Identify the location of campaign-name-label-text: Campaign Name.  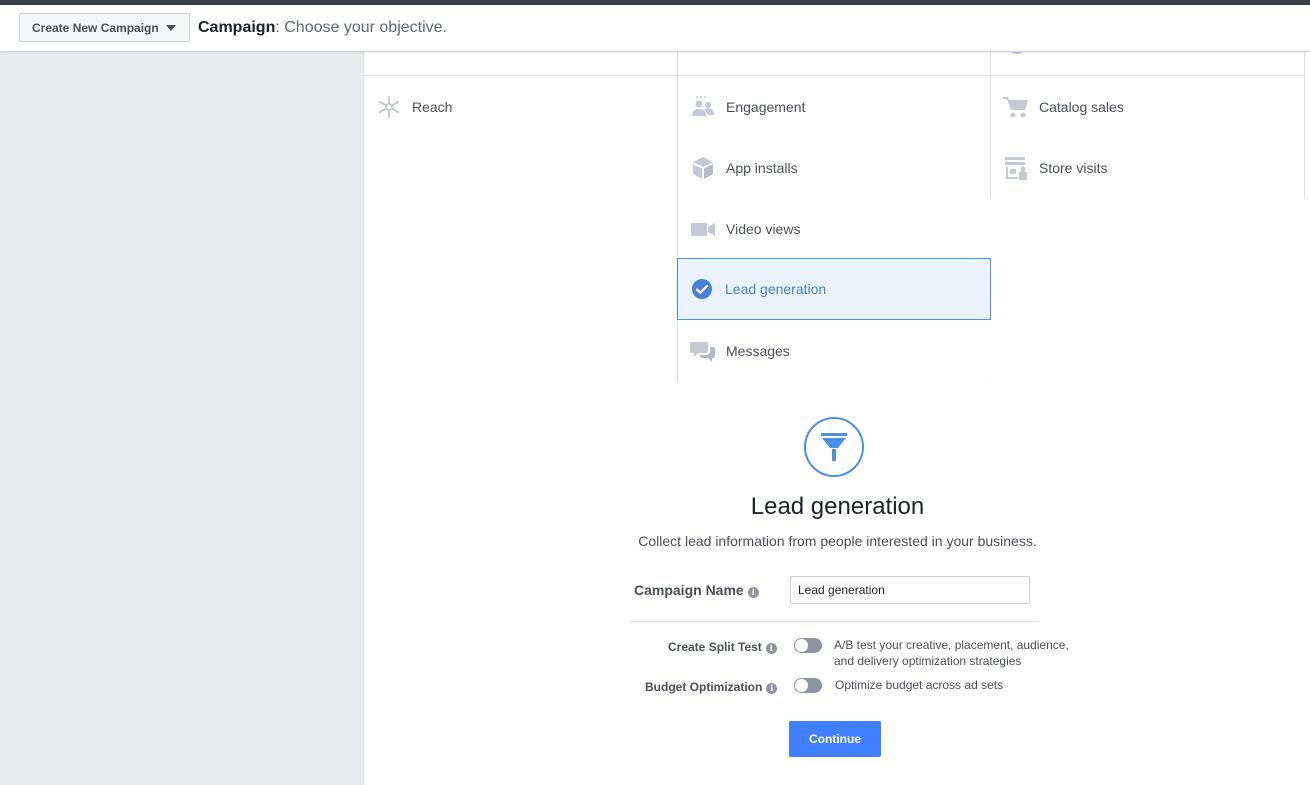
(689, 590).